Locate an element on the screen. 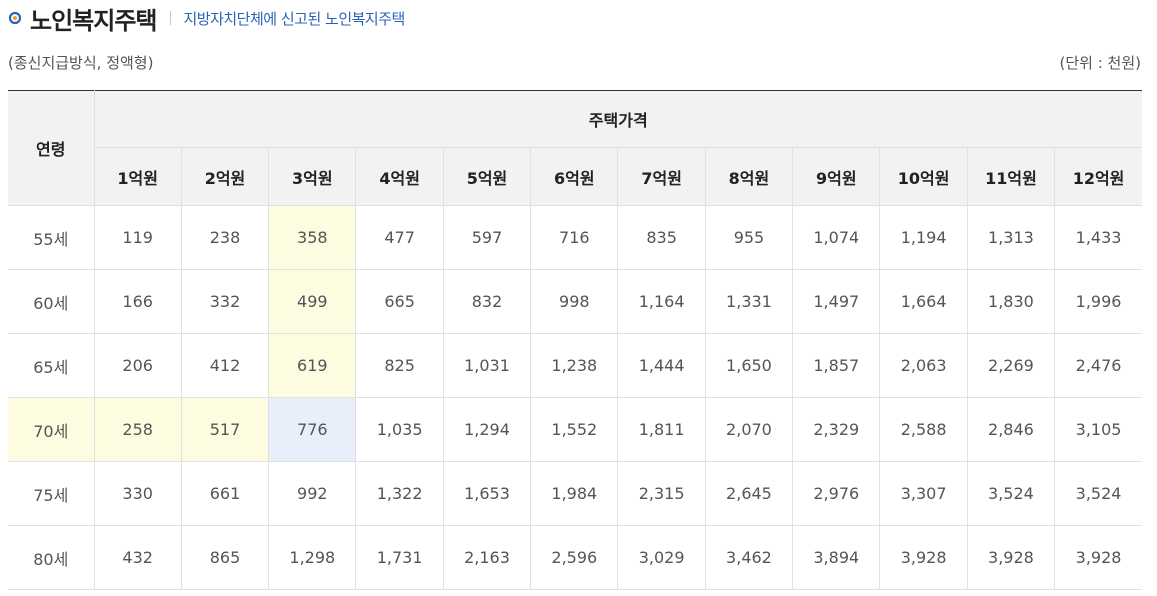  value-cell: 1,074 is located at coordinates (836, 237).